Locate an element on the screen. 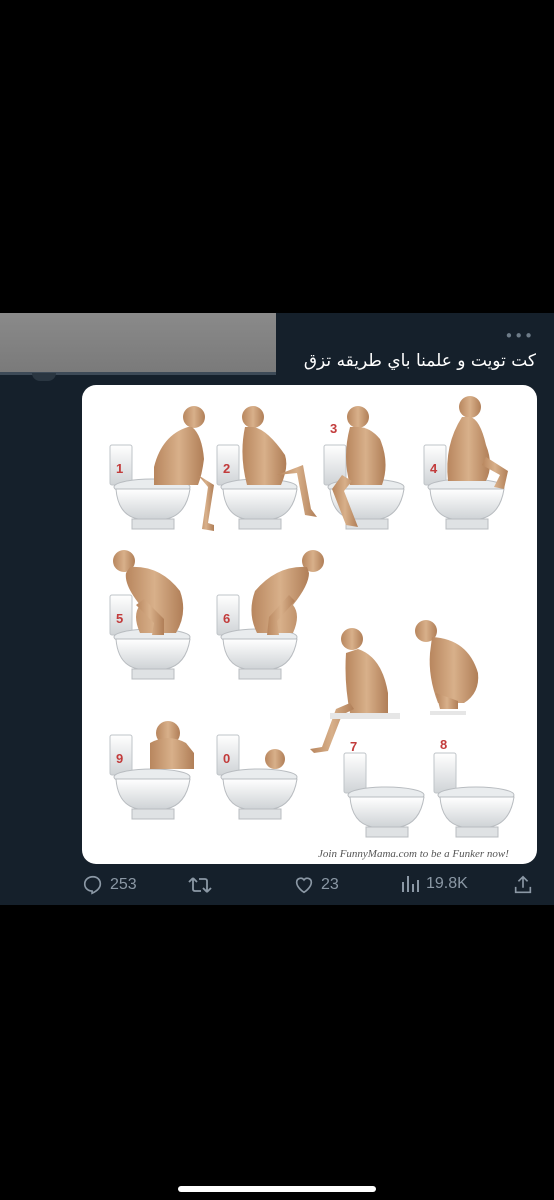 This screenshot has height=1200, width=554. reply-icon is located at coordinates (92, 885).